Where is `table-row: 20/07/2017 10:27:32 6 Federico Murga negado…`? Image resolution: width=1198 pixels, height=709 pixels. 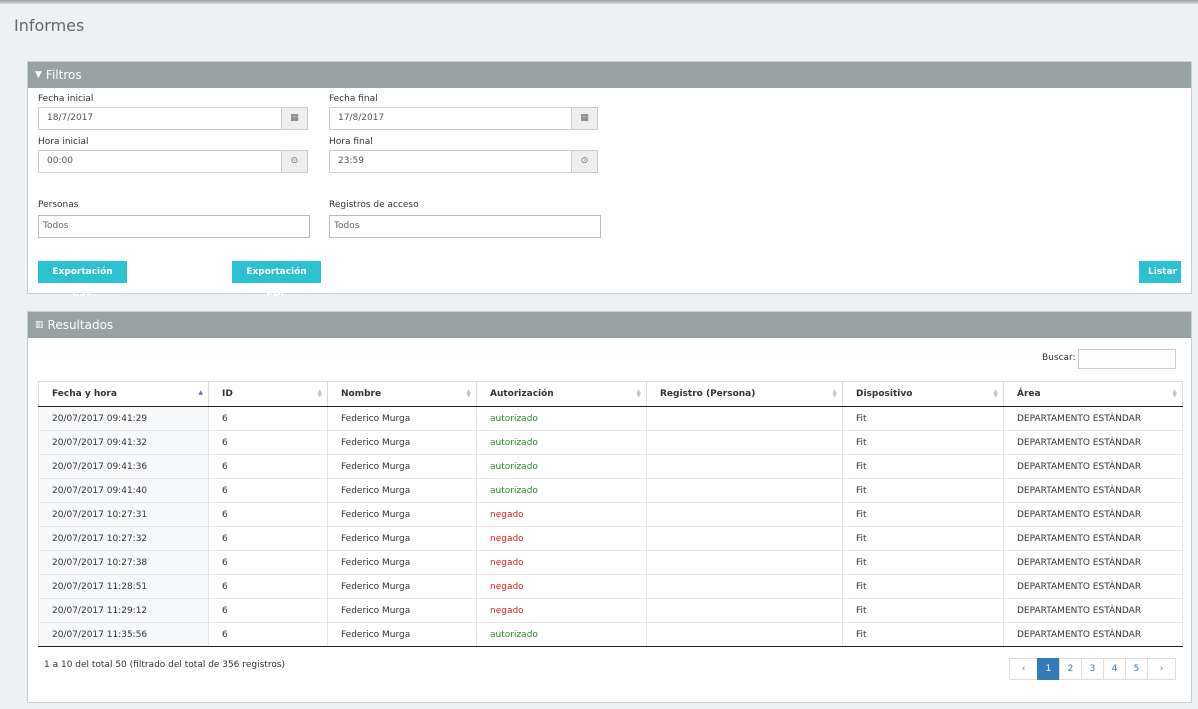 table-row: 20/07/2017 10:27:32 6 Federico Murga negado… is located at coordinates (610, 538).